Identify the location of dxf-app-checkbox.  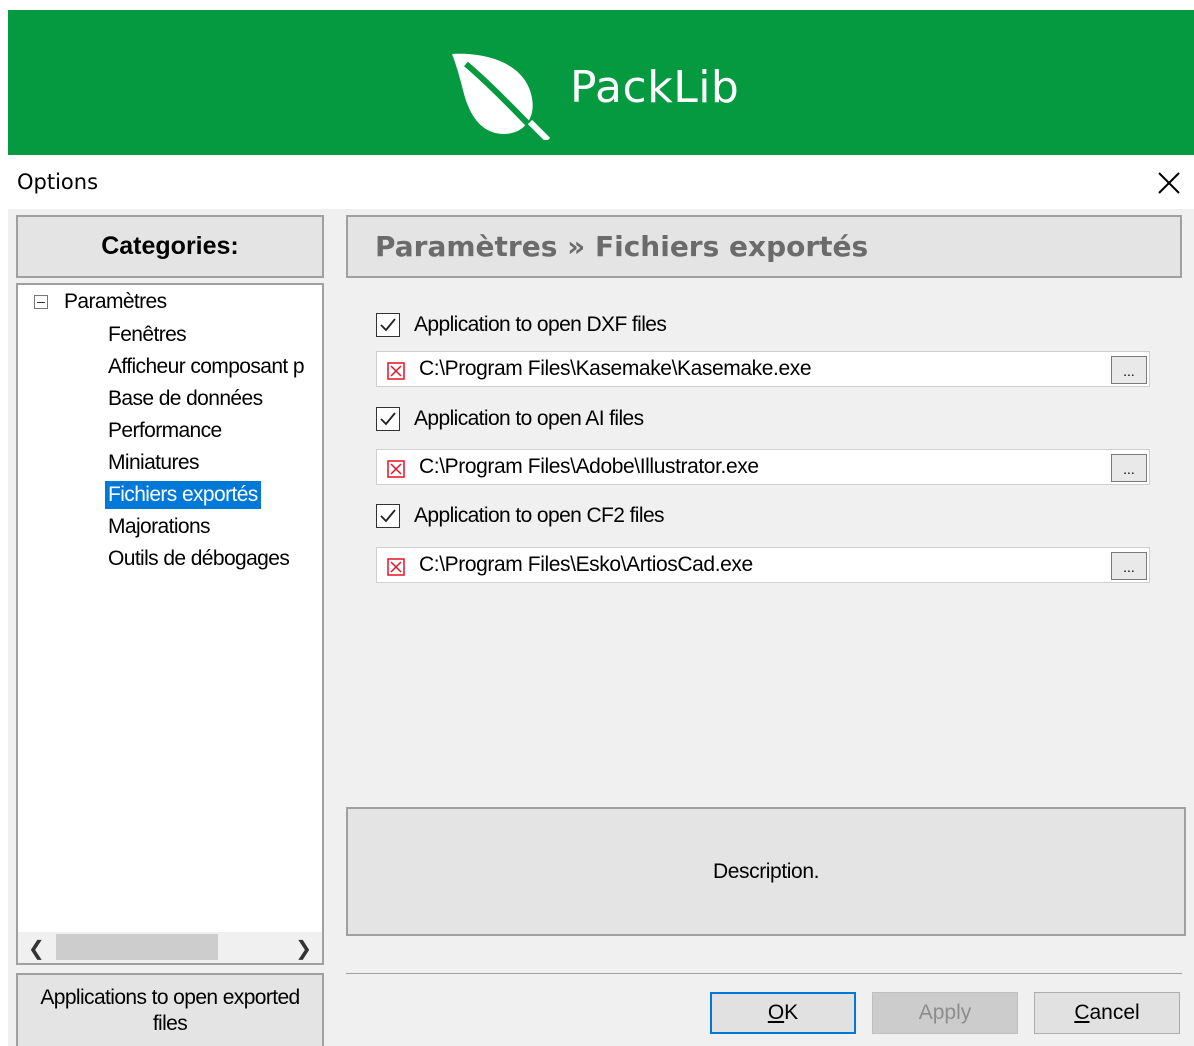
(388, 325).